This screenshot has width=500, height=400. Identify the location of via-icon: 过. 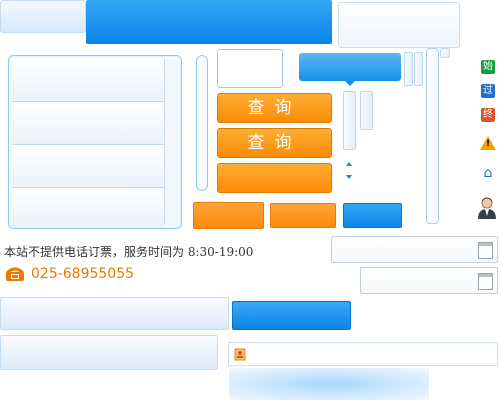
(488, 91).